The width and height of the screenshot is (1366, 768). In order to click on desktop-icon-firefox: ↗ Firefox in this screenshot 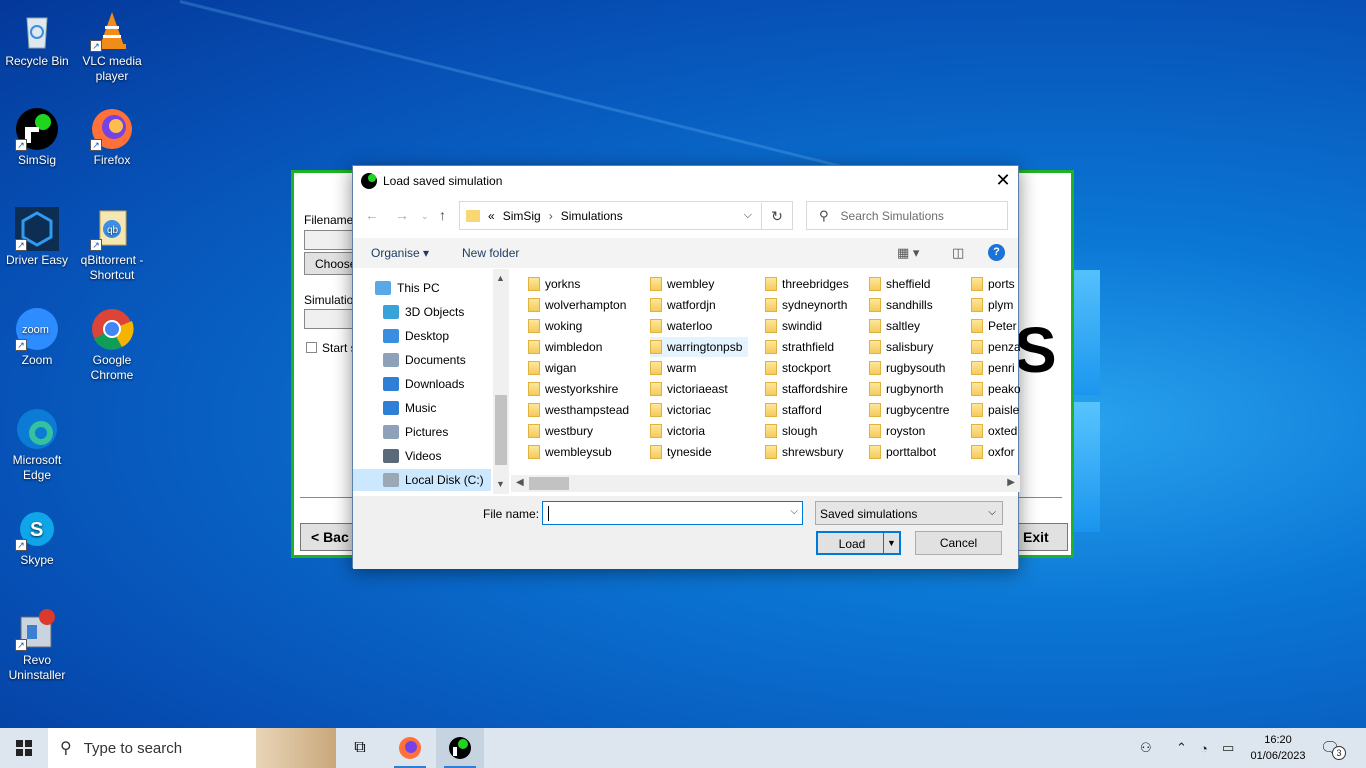, I will do `click(112, 137)`.